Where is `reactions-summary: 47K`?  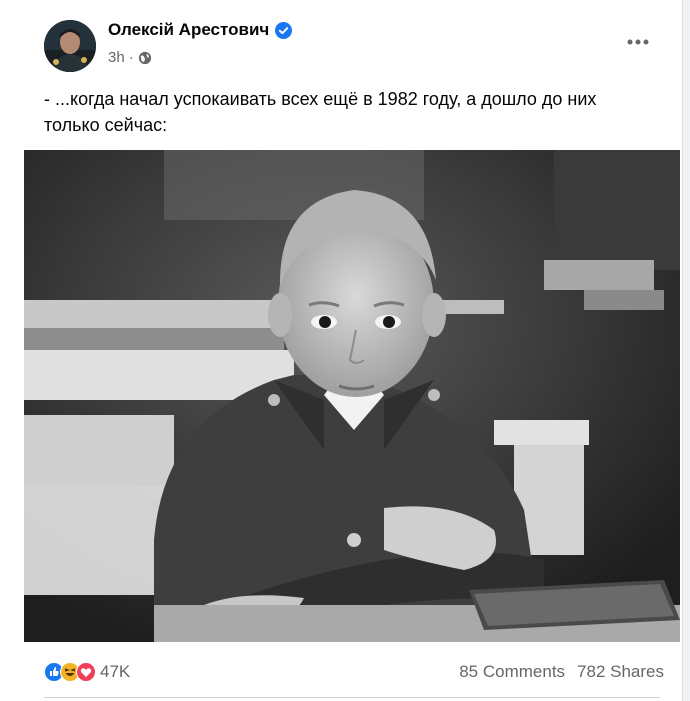
reactions-summary: 47K is located at coordinates (87, 672).